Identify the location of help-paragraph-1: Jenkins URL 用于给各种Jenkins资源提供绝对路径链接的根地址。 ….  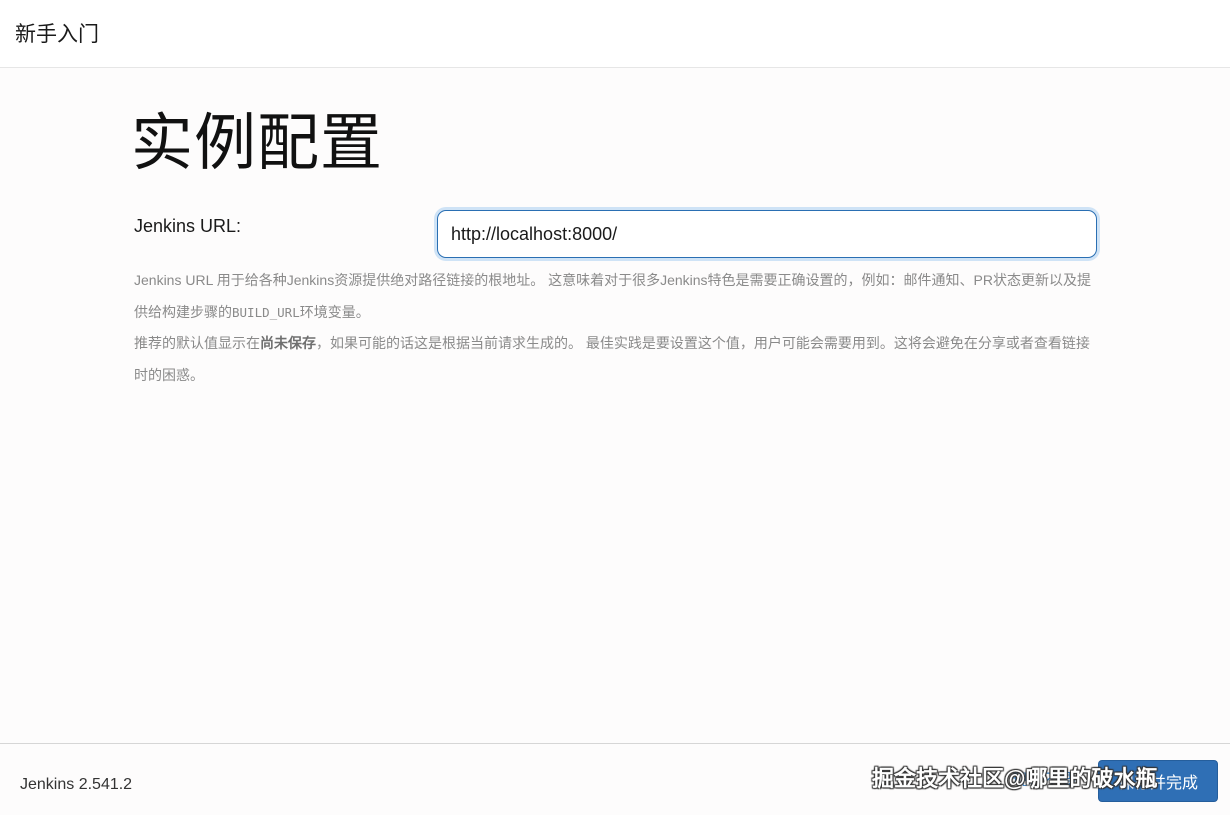
(613, 296).